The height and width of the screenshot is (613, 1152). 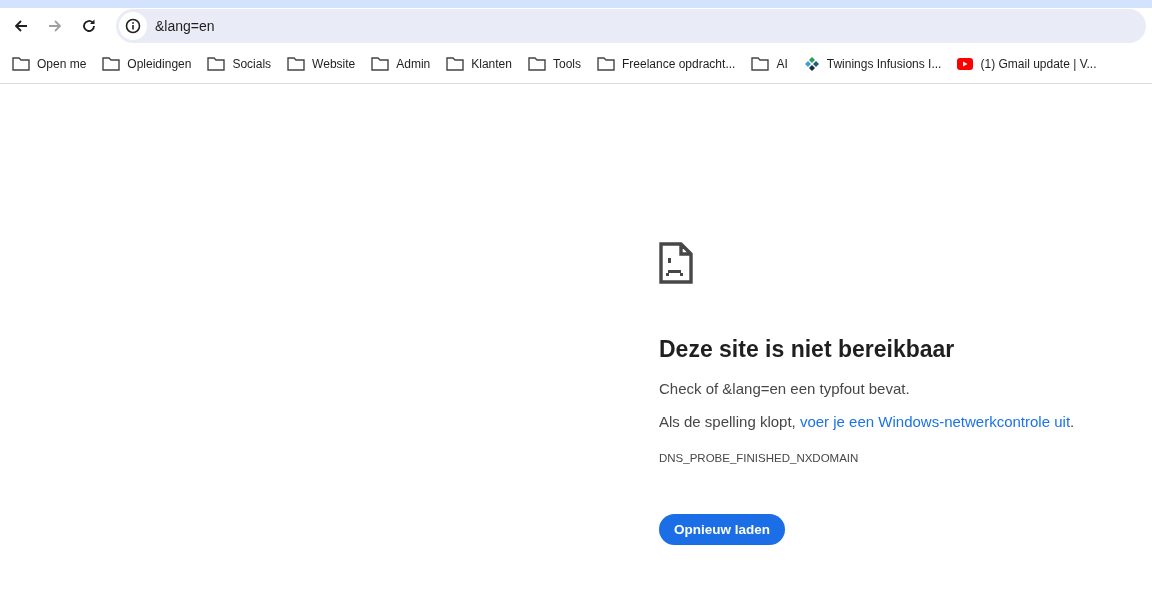 What do you see at coordinates (321, 63) in the screenshot?
I see `bookmark: Website` at bounding box center [321, 63].